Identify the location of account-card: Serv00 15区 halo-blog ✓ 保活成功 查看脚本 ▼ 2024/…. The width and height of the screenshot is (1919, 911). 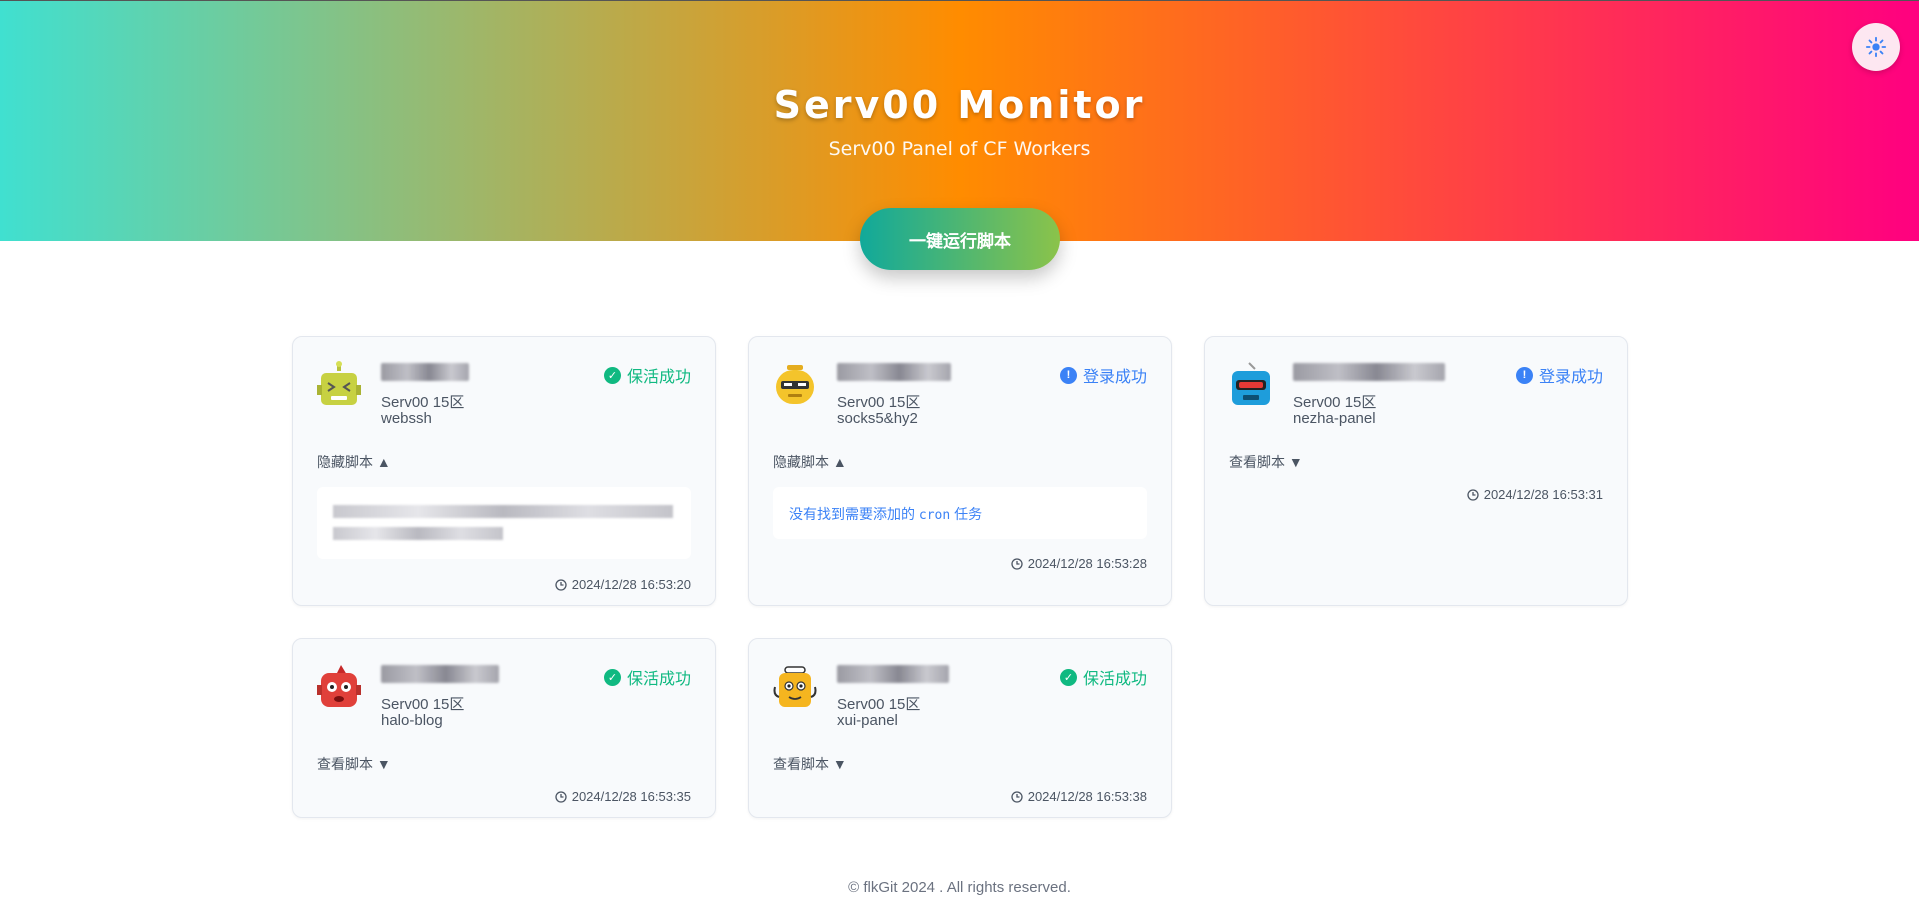
(504, 728).